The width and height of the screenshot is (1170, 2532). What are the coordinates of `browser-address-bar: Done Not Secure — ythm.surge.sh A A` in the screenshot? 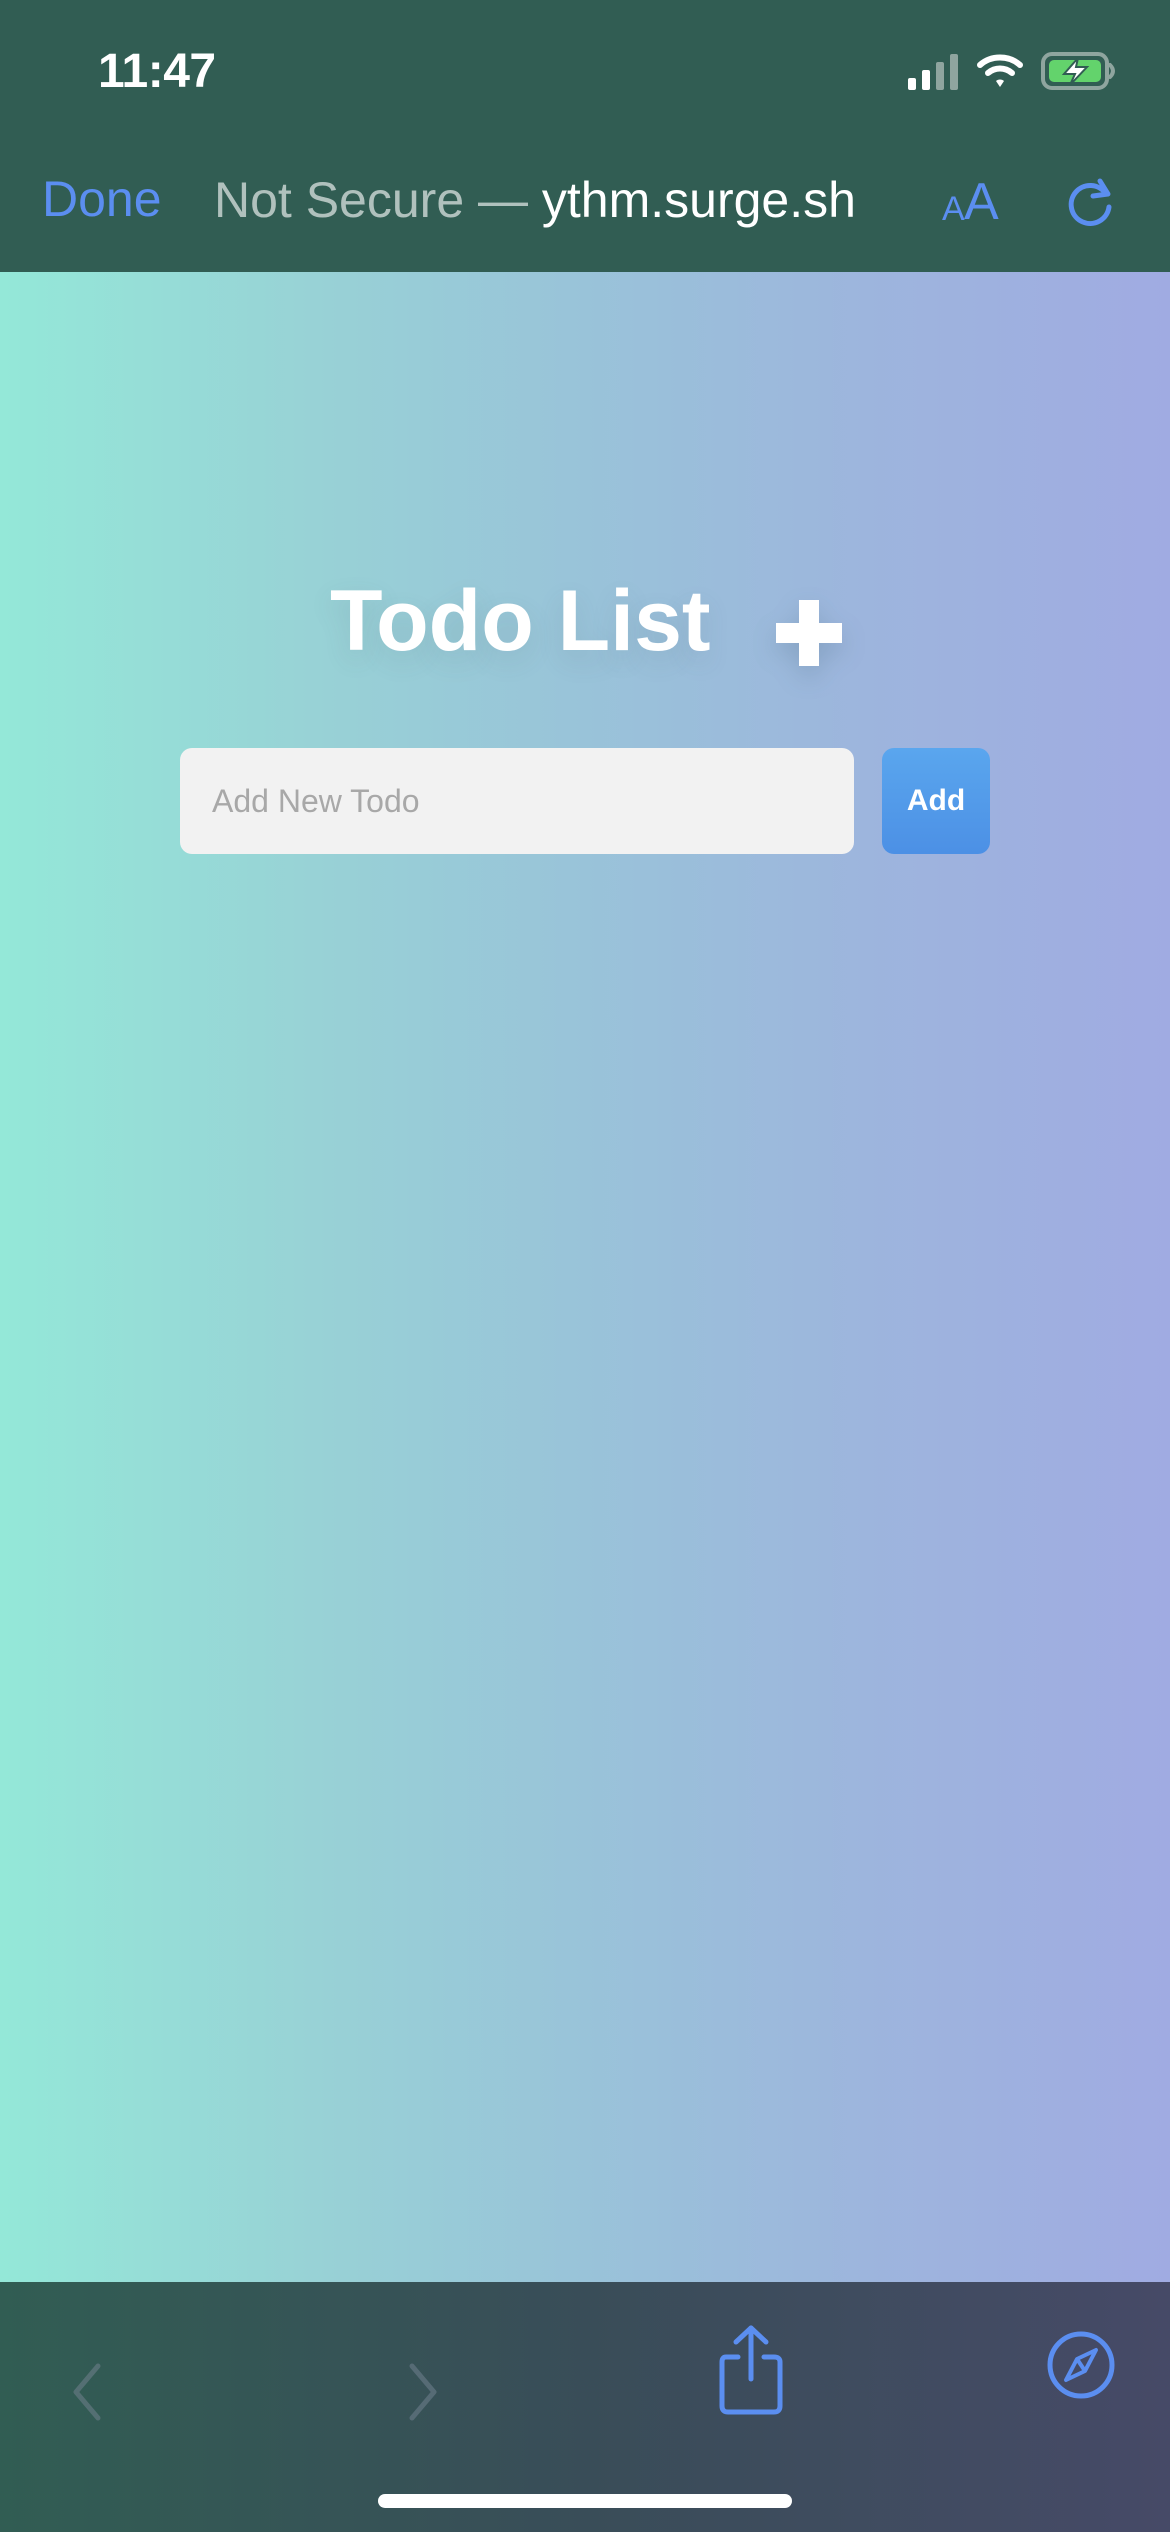 It's located at (585, 206).